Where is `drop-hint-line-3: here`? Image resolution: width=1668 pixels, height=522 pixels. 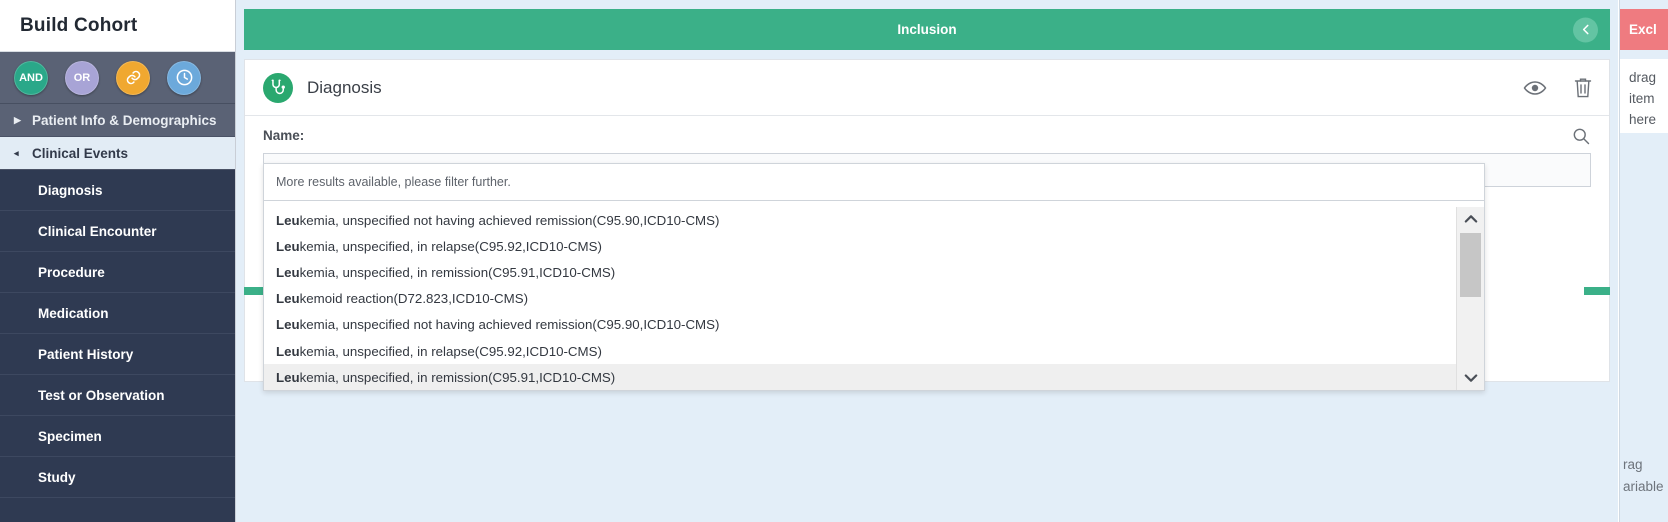 drop-hint-line-3: here is located at coordinates (1643, 119).